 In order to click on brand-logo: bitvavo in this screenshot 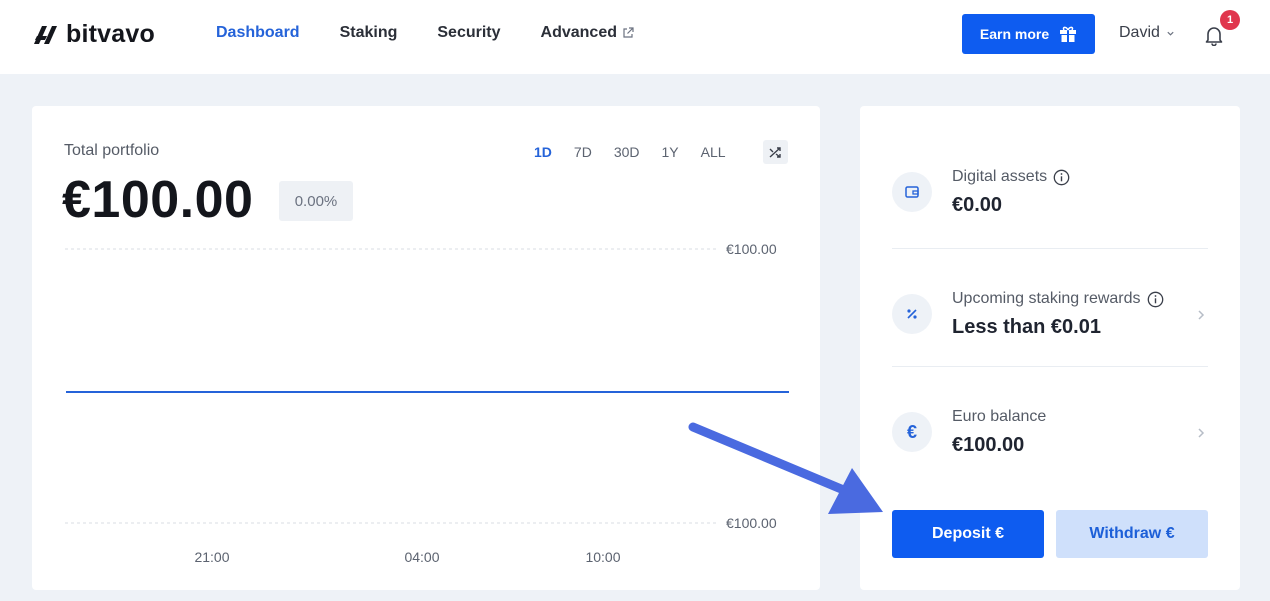, I will do `click(94, 34)`.